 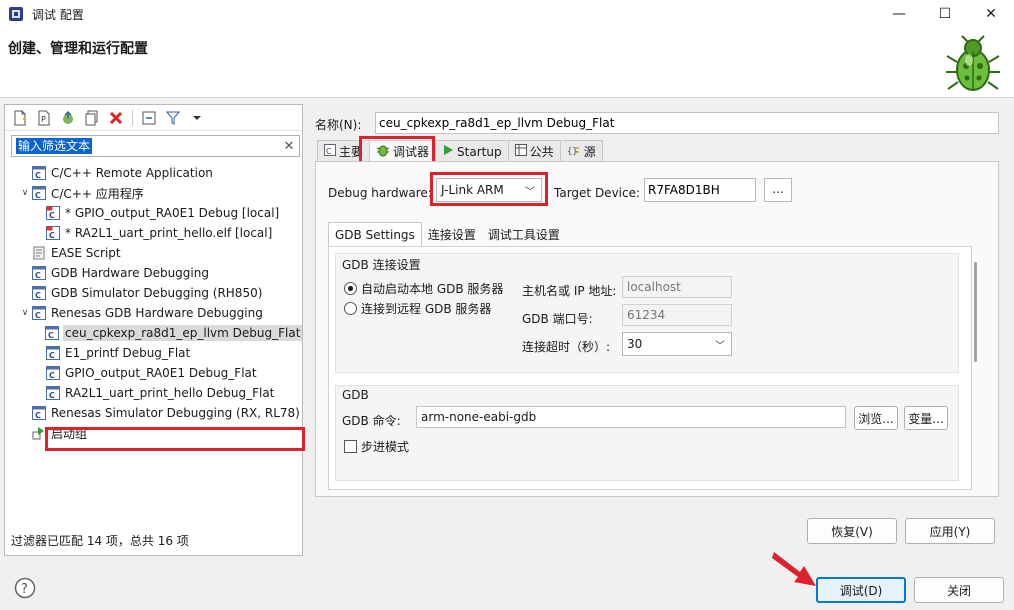 I want to click on delete-config-button, so click(x=116, y=118).